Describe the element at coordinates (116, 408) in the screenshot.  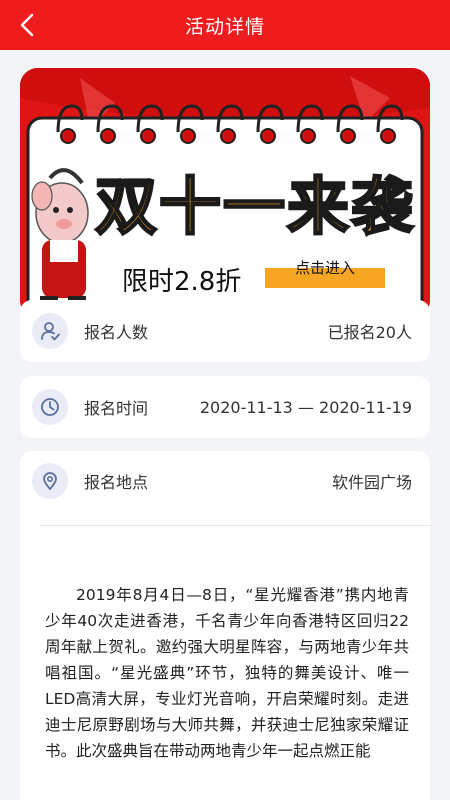
I see `signup-time-label: 报名时间` at that location.